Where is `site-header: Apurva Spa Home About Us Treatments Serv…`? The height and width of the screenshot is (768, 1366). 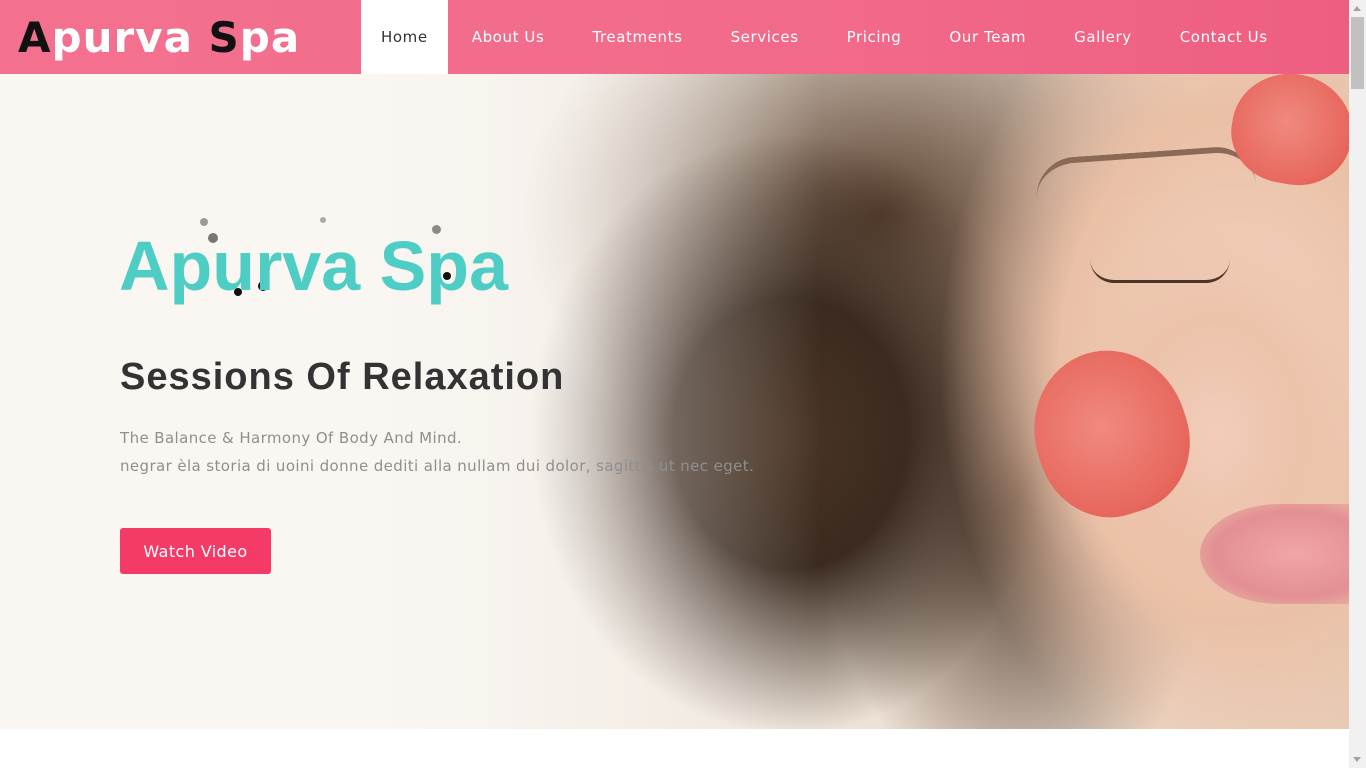
site-header: Apurva Spa Home About Us Treatments Serv… is located at coordinates (674, 37).